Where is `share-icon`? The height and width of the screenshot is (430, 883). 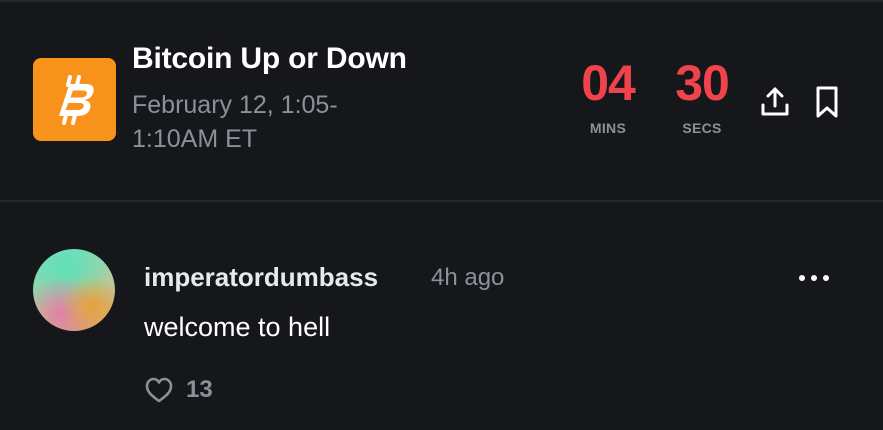 share-icon is located at coordinates (775, 101).